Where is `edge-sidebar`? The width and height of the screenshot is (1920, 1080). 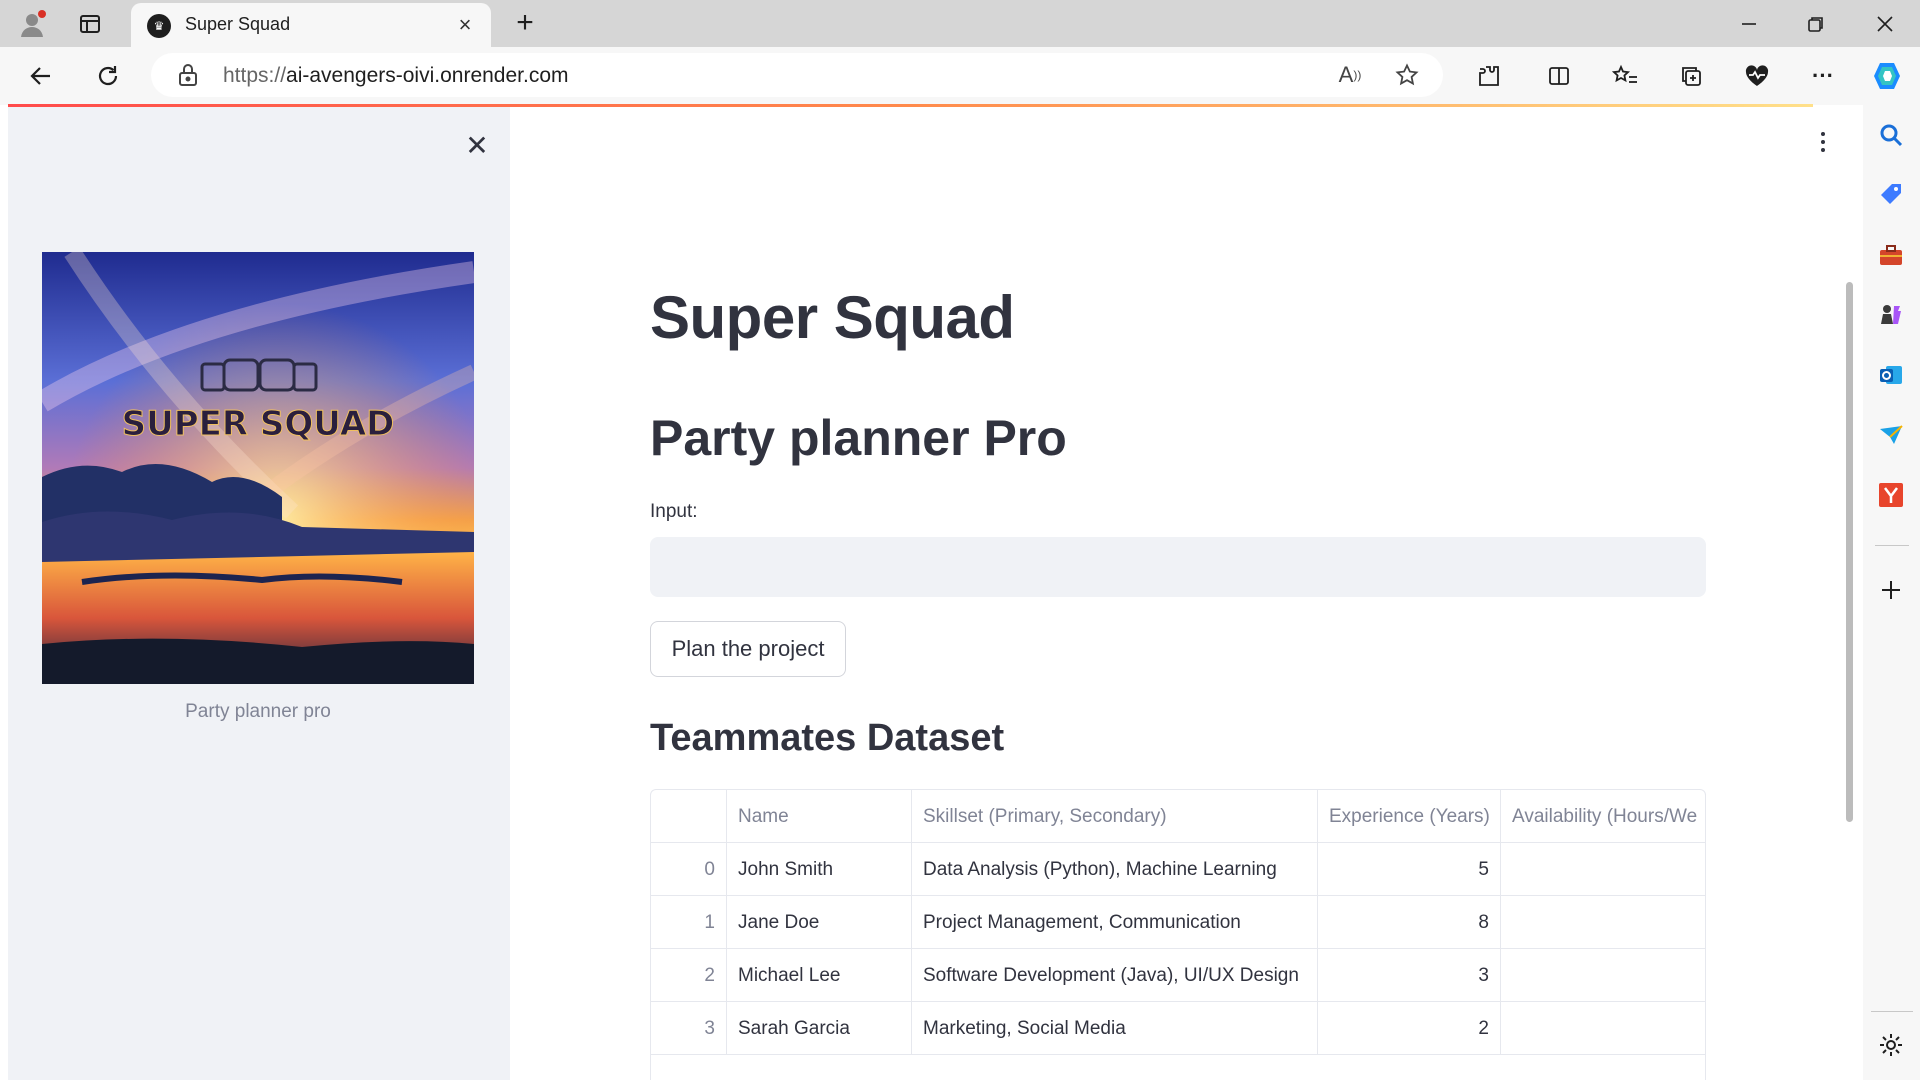 edge-sidebar is located at coordinates (1891, 592).